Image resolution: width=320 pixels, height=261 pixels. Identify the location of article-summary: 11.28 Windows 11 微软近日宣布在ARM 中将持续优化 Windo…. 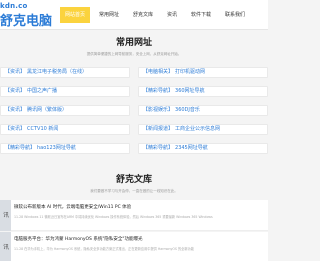
(113, 217).